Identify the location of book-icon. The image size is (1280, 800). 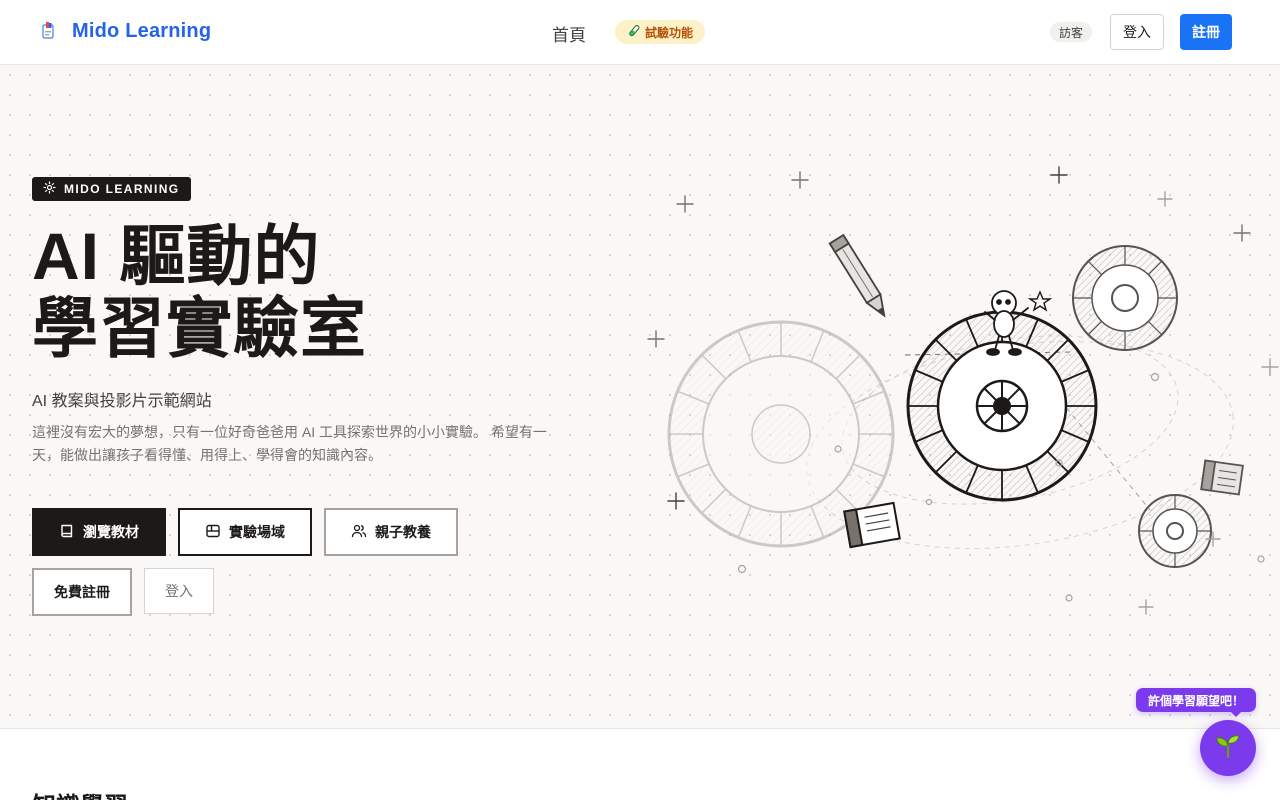
(67, 532).